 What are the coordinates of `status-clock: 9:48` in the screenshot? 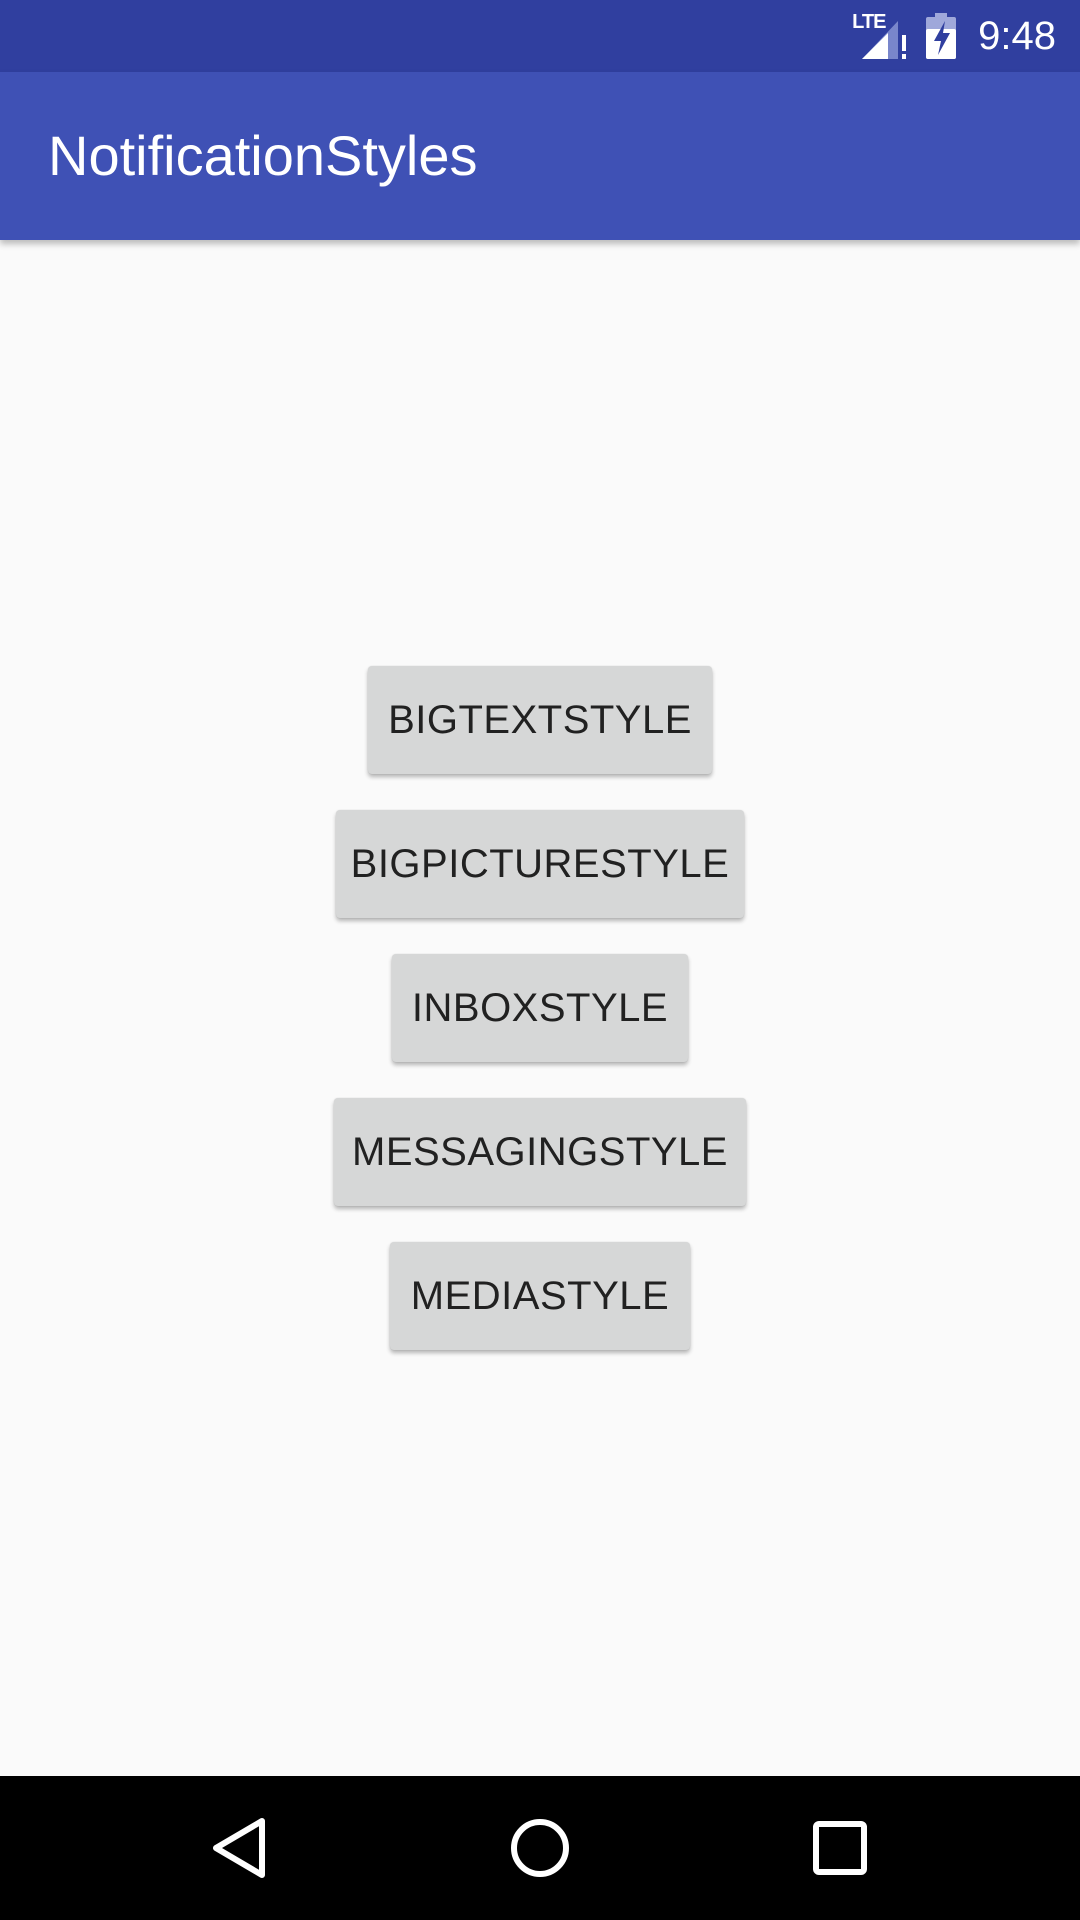 It's located at (1017, 35).